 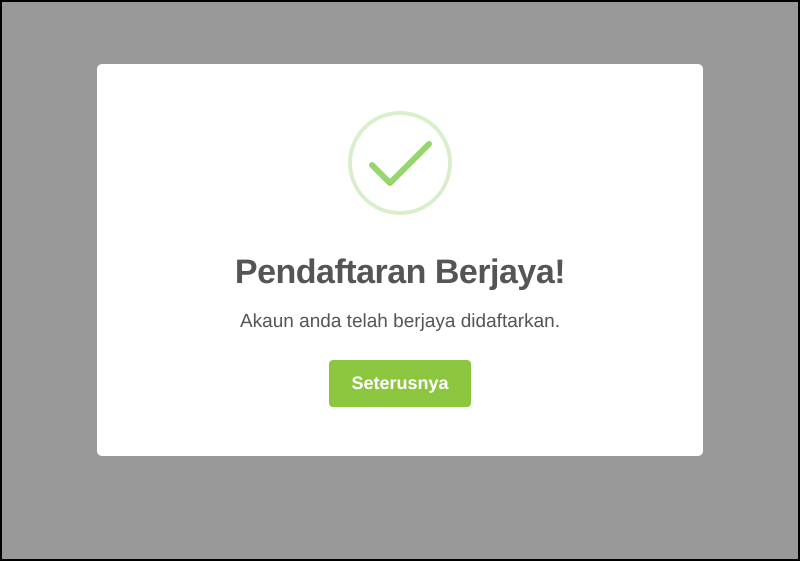 I want to click on check-circle-icon, so click(x=400, y=163).